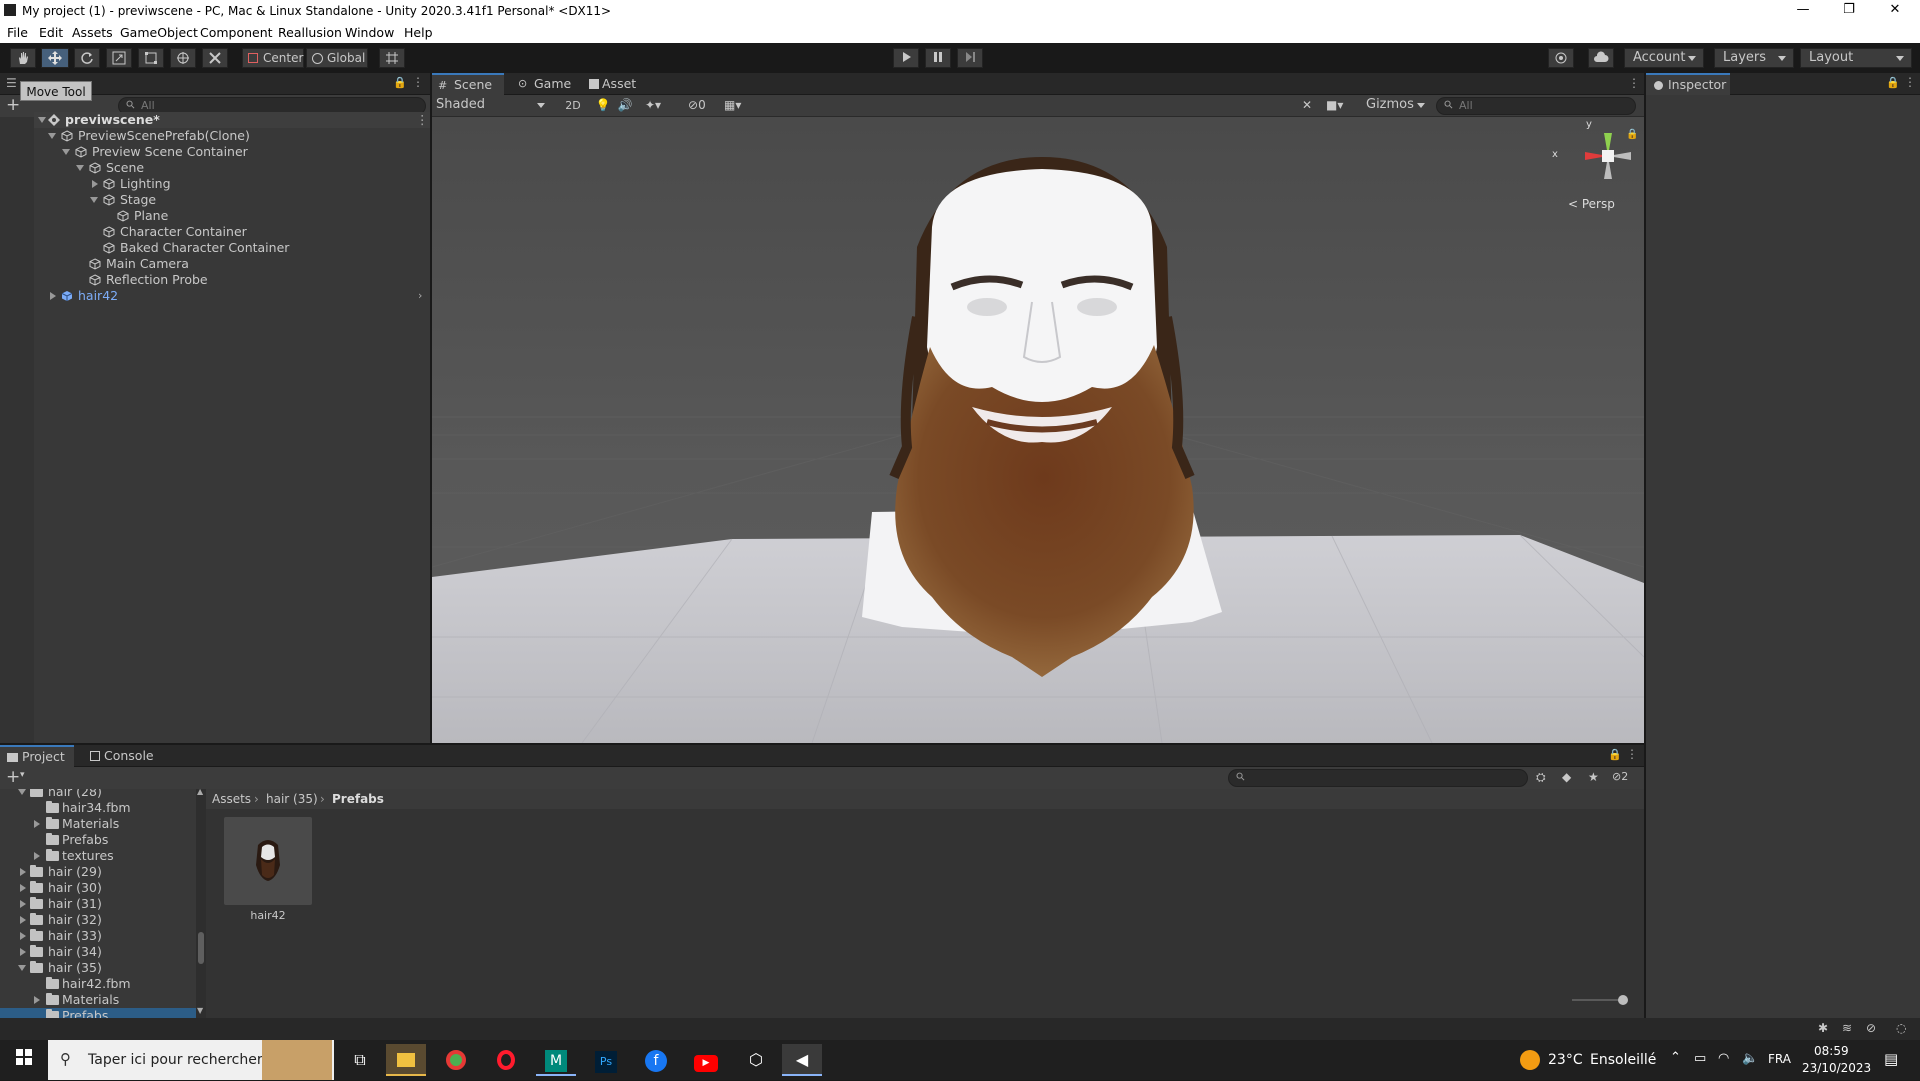 Image resolution: width=1920 pixels, height=1081 pixels. Describe the element at coordinates (1623, 1000) in the screenshot. I see `slider-thumb` at that location.